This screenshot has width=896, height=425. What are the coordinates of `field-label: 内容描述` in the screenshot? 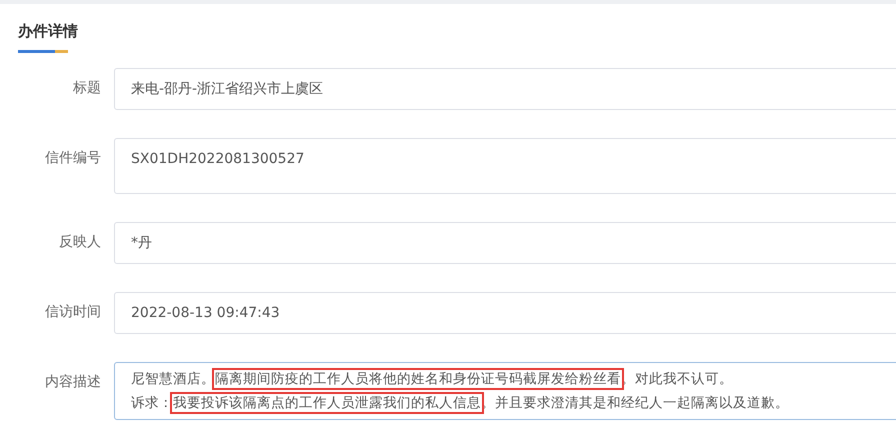 It's located at (72, 382).